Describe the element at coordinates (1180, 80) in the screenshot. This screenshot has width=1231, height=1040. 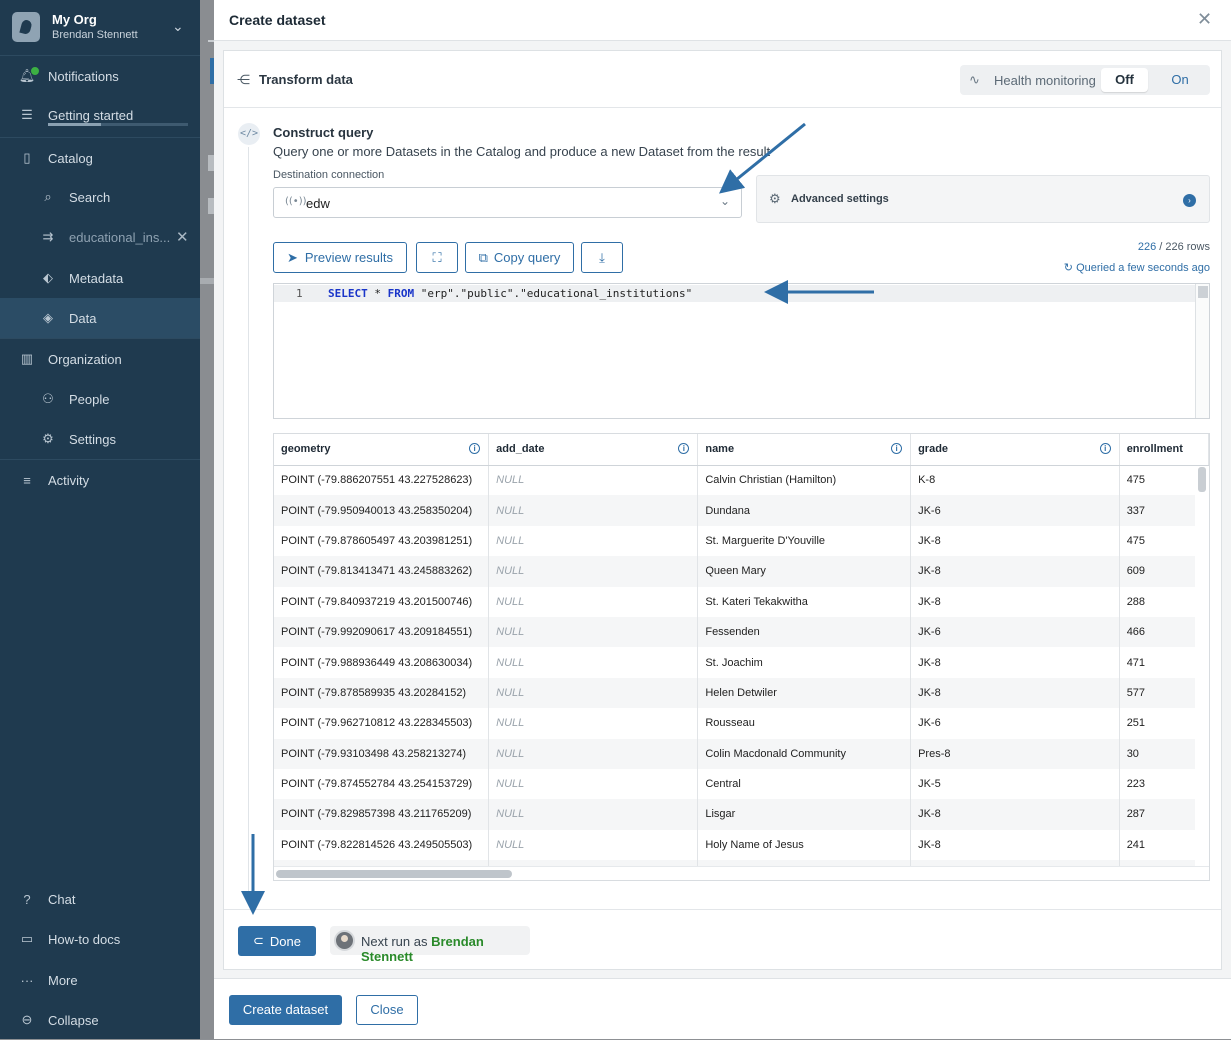
I see `health-on-option: On` at that location.